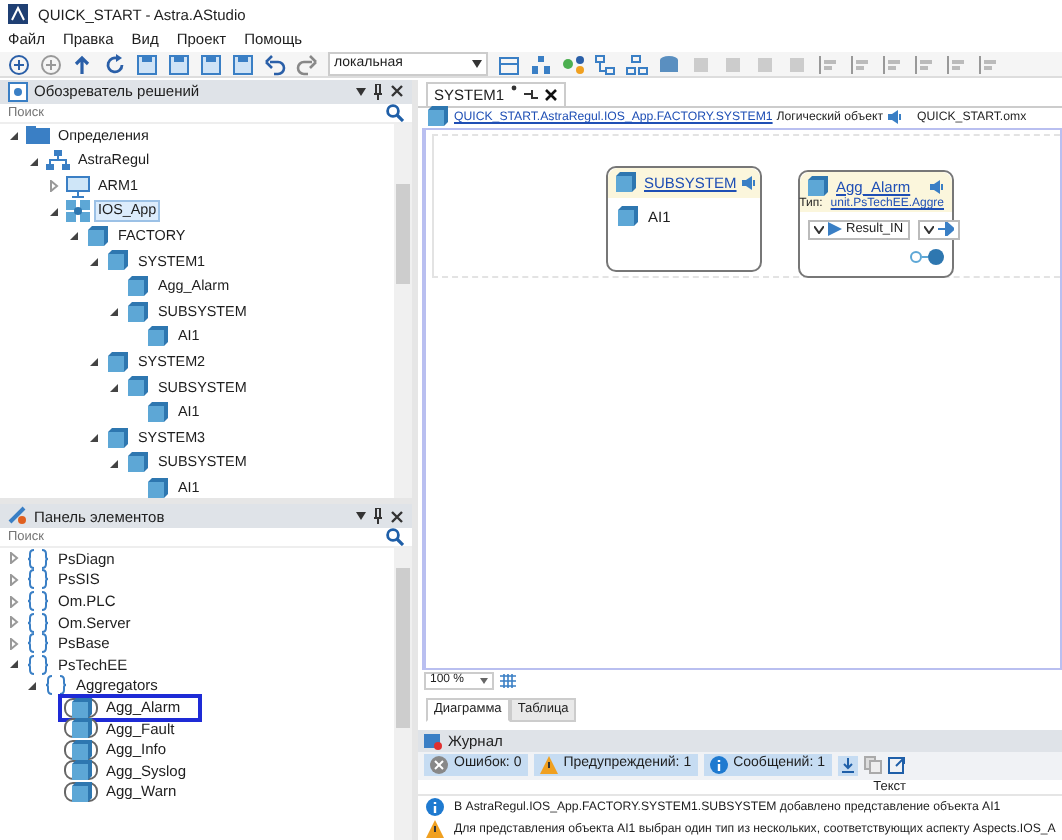 Image resolution: width=1062 pixels, height=840 pixels. Describe the element at coordinates (509, 64) in the screenshot. I see `layout-icon` at that location.